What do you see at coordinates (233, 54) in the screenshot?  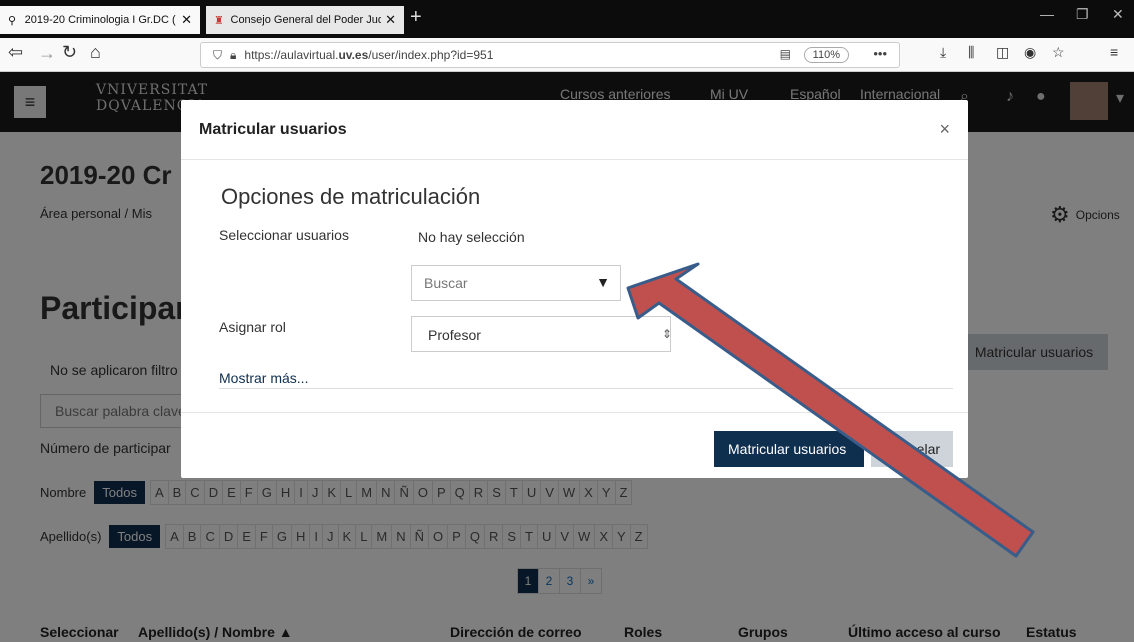 I see `lock-icon: 🔒︎` at bounding box center [233, 54].